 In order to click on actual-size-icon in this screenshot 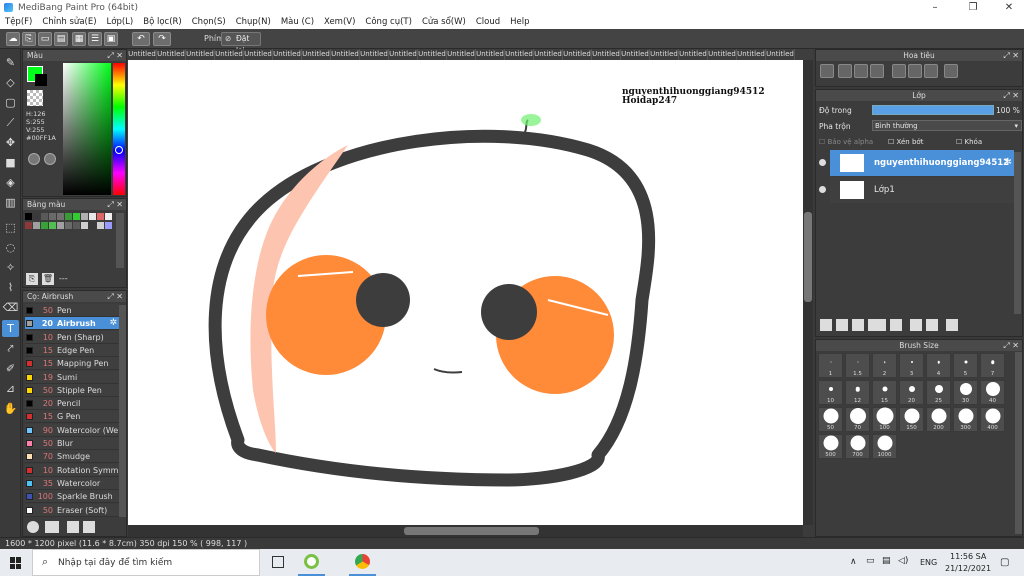, I will do `click(861, 71)`.